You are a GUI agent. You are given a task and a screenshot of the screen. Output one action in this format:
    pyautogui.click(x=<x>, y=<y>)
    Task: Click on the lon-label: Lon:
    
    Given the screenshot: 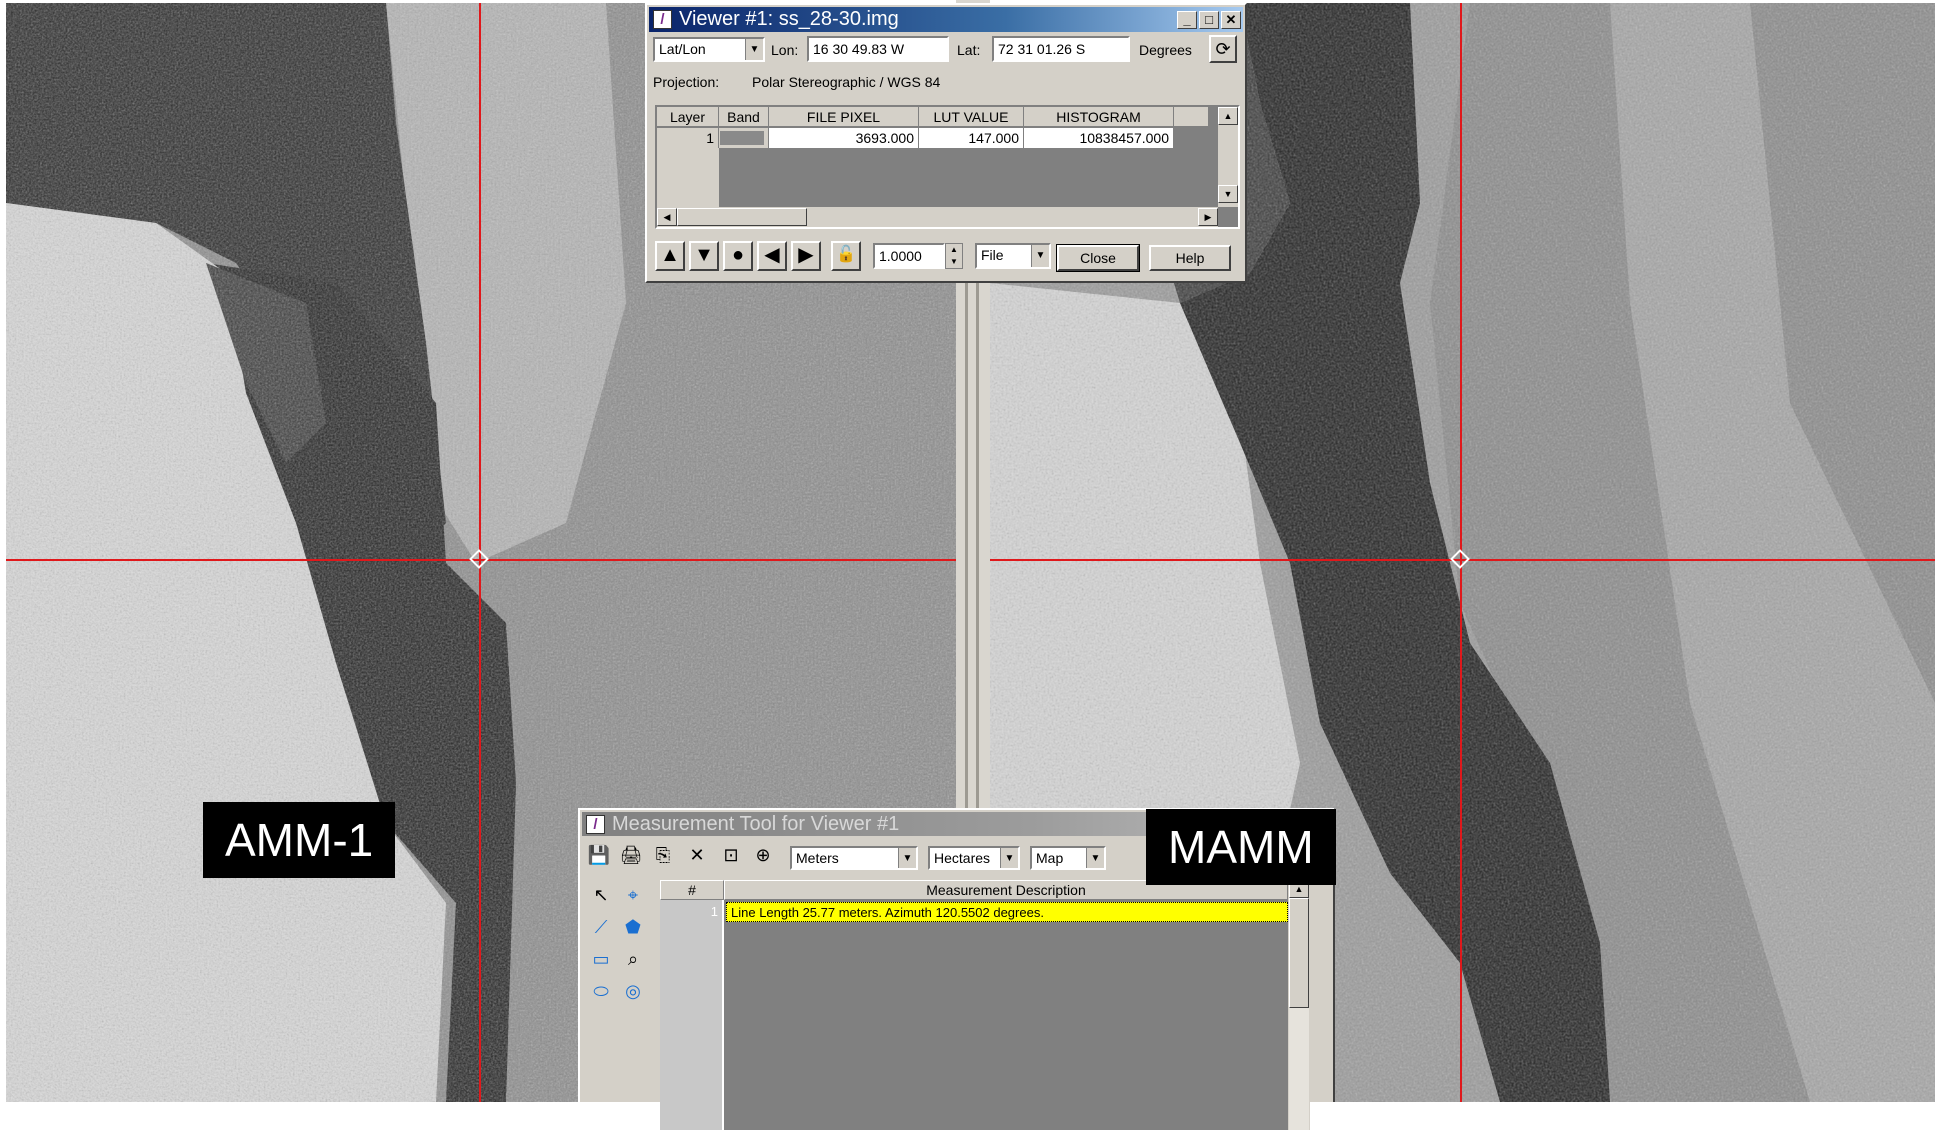 What is the action you would take?
    pyautogui.click(x=785, y=50)
    